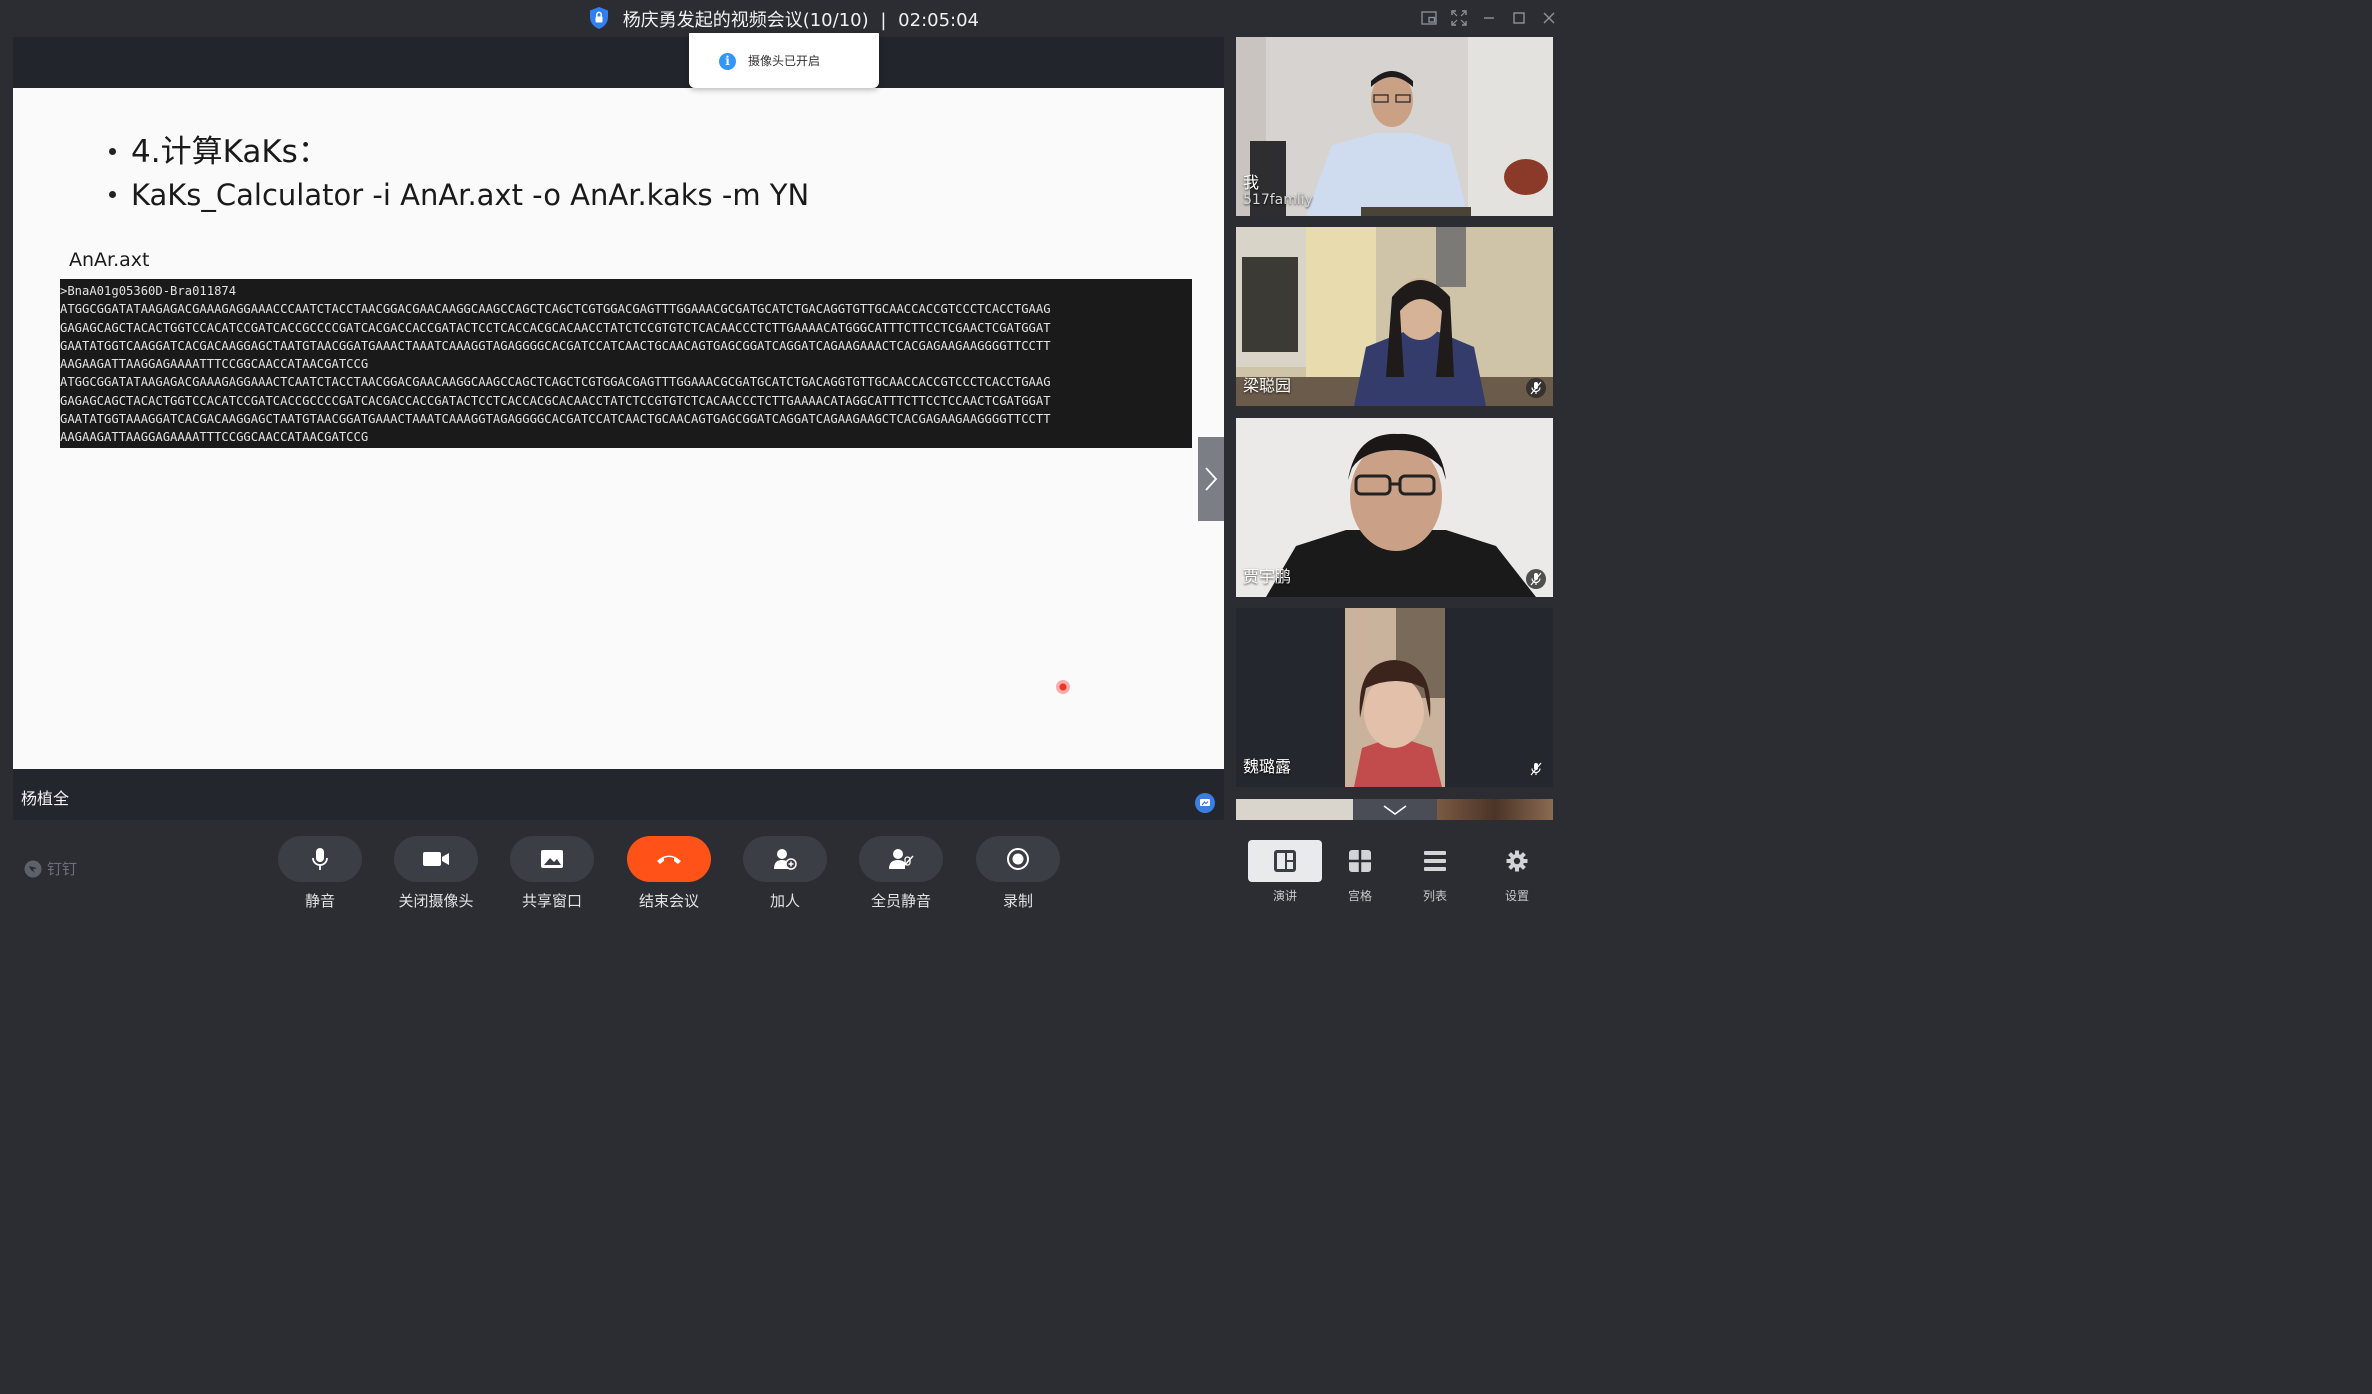 The width and height of the screenshot is (2372, 1394). What do you see at coordinates (109, 260) in the screenshot?
I see `file-label: AnAr.axt` at bounding box center [109, 260].